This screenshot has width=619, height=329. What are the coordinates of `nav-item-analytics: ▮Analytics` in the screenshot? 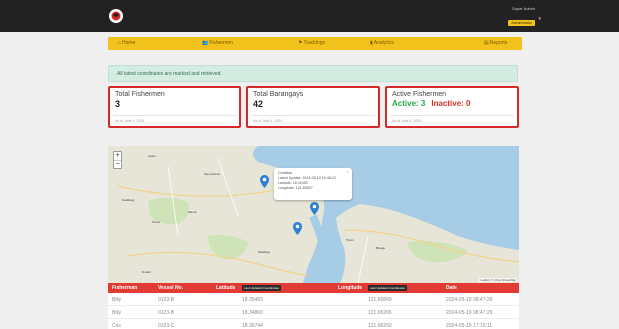 It's located at (382, 43).